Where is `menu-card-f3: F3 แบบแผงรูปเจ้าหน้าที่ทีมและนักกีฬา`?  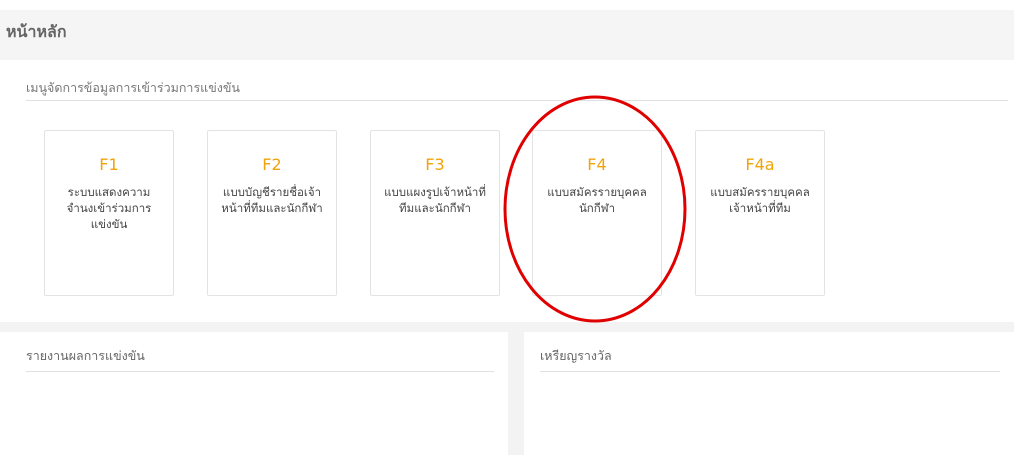 menu-card-f3: F3 แบบแผงรูปเจ้าหน้าที่ทีมและนักกีฬา is located at coordinates (435, 213).